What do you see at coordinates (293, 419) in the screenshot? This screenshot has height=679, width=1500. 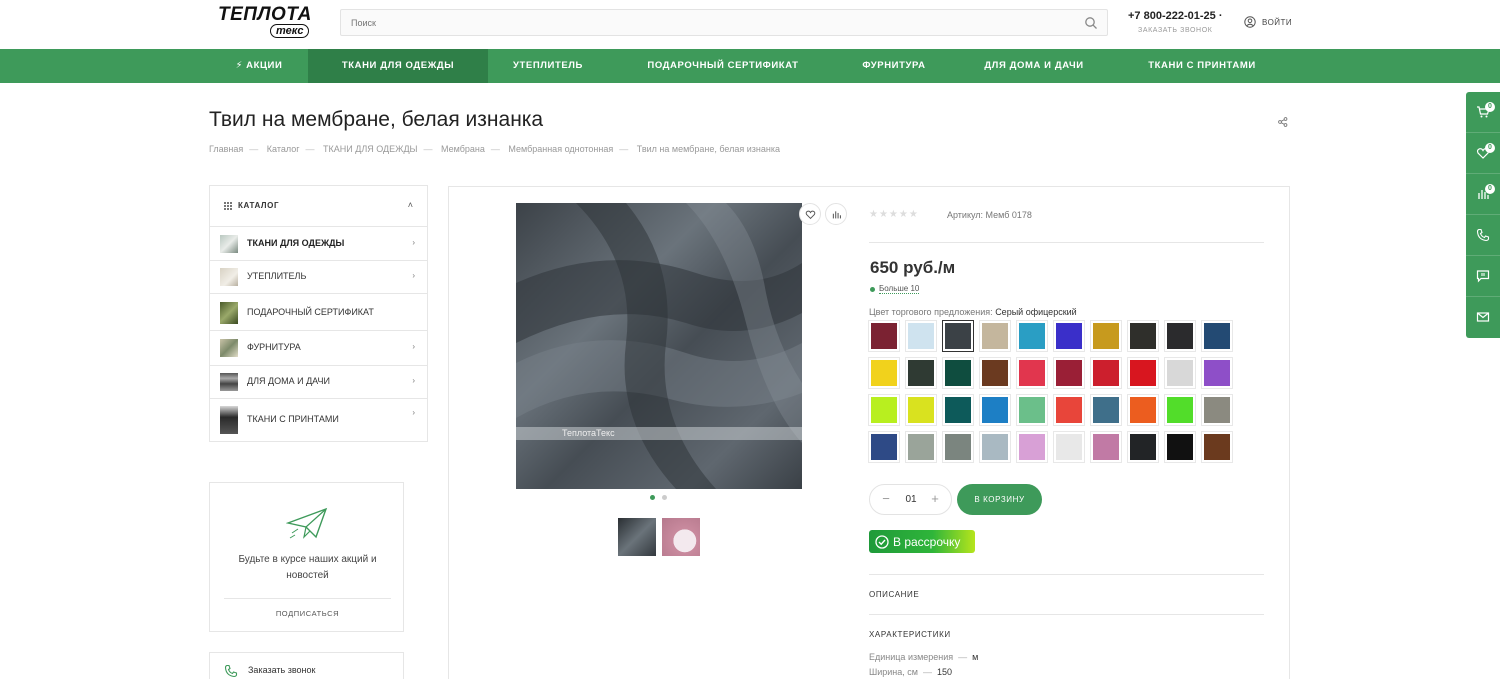 I see `catalog-item-label: ТКАНИ С ПРИНТАМИ` at bounding box center [293, 419].